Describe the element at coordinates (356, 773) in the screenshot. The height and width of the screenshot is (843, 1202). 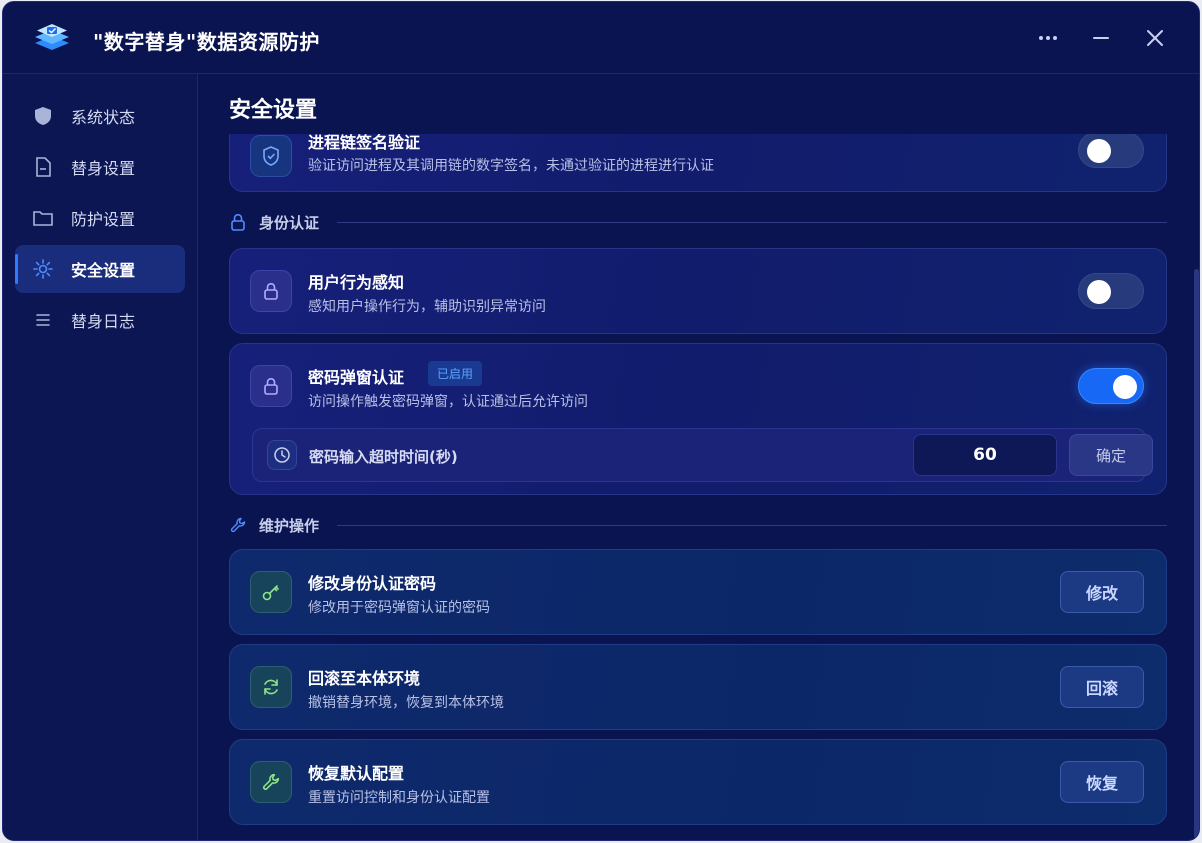
I see `restore-default-title: 恢复默认配置` at that location.